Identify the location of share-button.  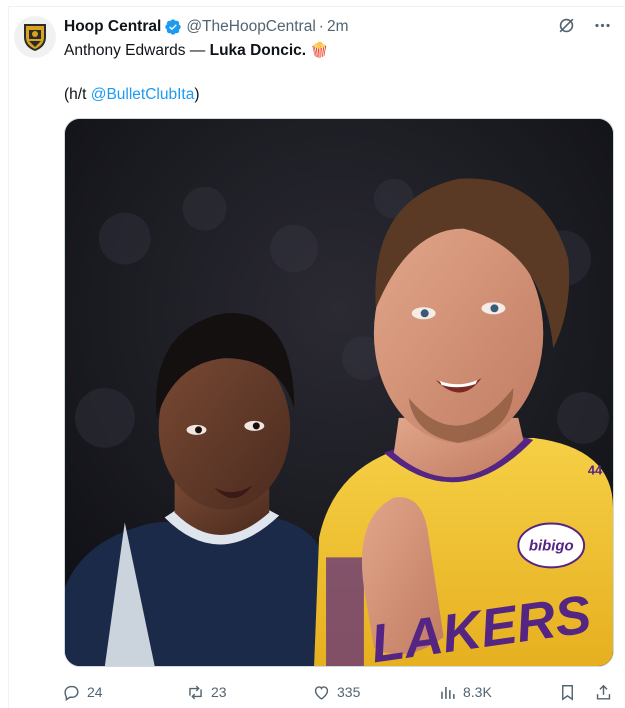
(603, 692).